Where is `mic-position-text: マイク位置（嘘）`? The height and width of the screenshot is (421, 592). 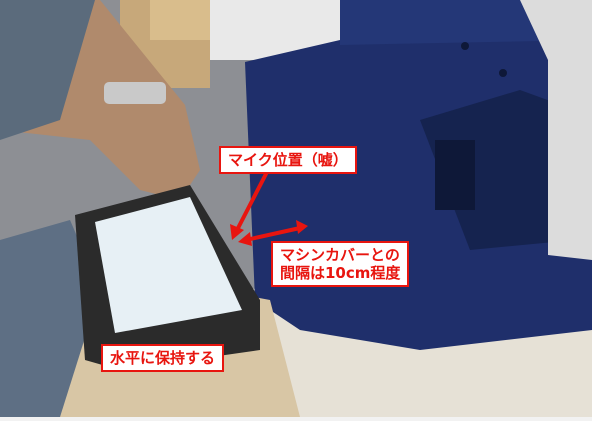
mic-position-text: マイク位置（嘘） is located at coordinates (288, 160).